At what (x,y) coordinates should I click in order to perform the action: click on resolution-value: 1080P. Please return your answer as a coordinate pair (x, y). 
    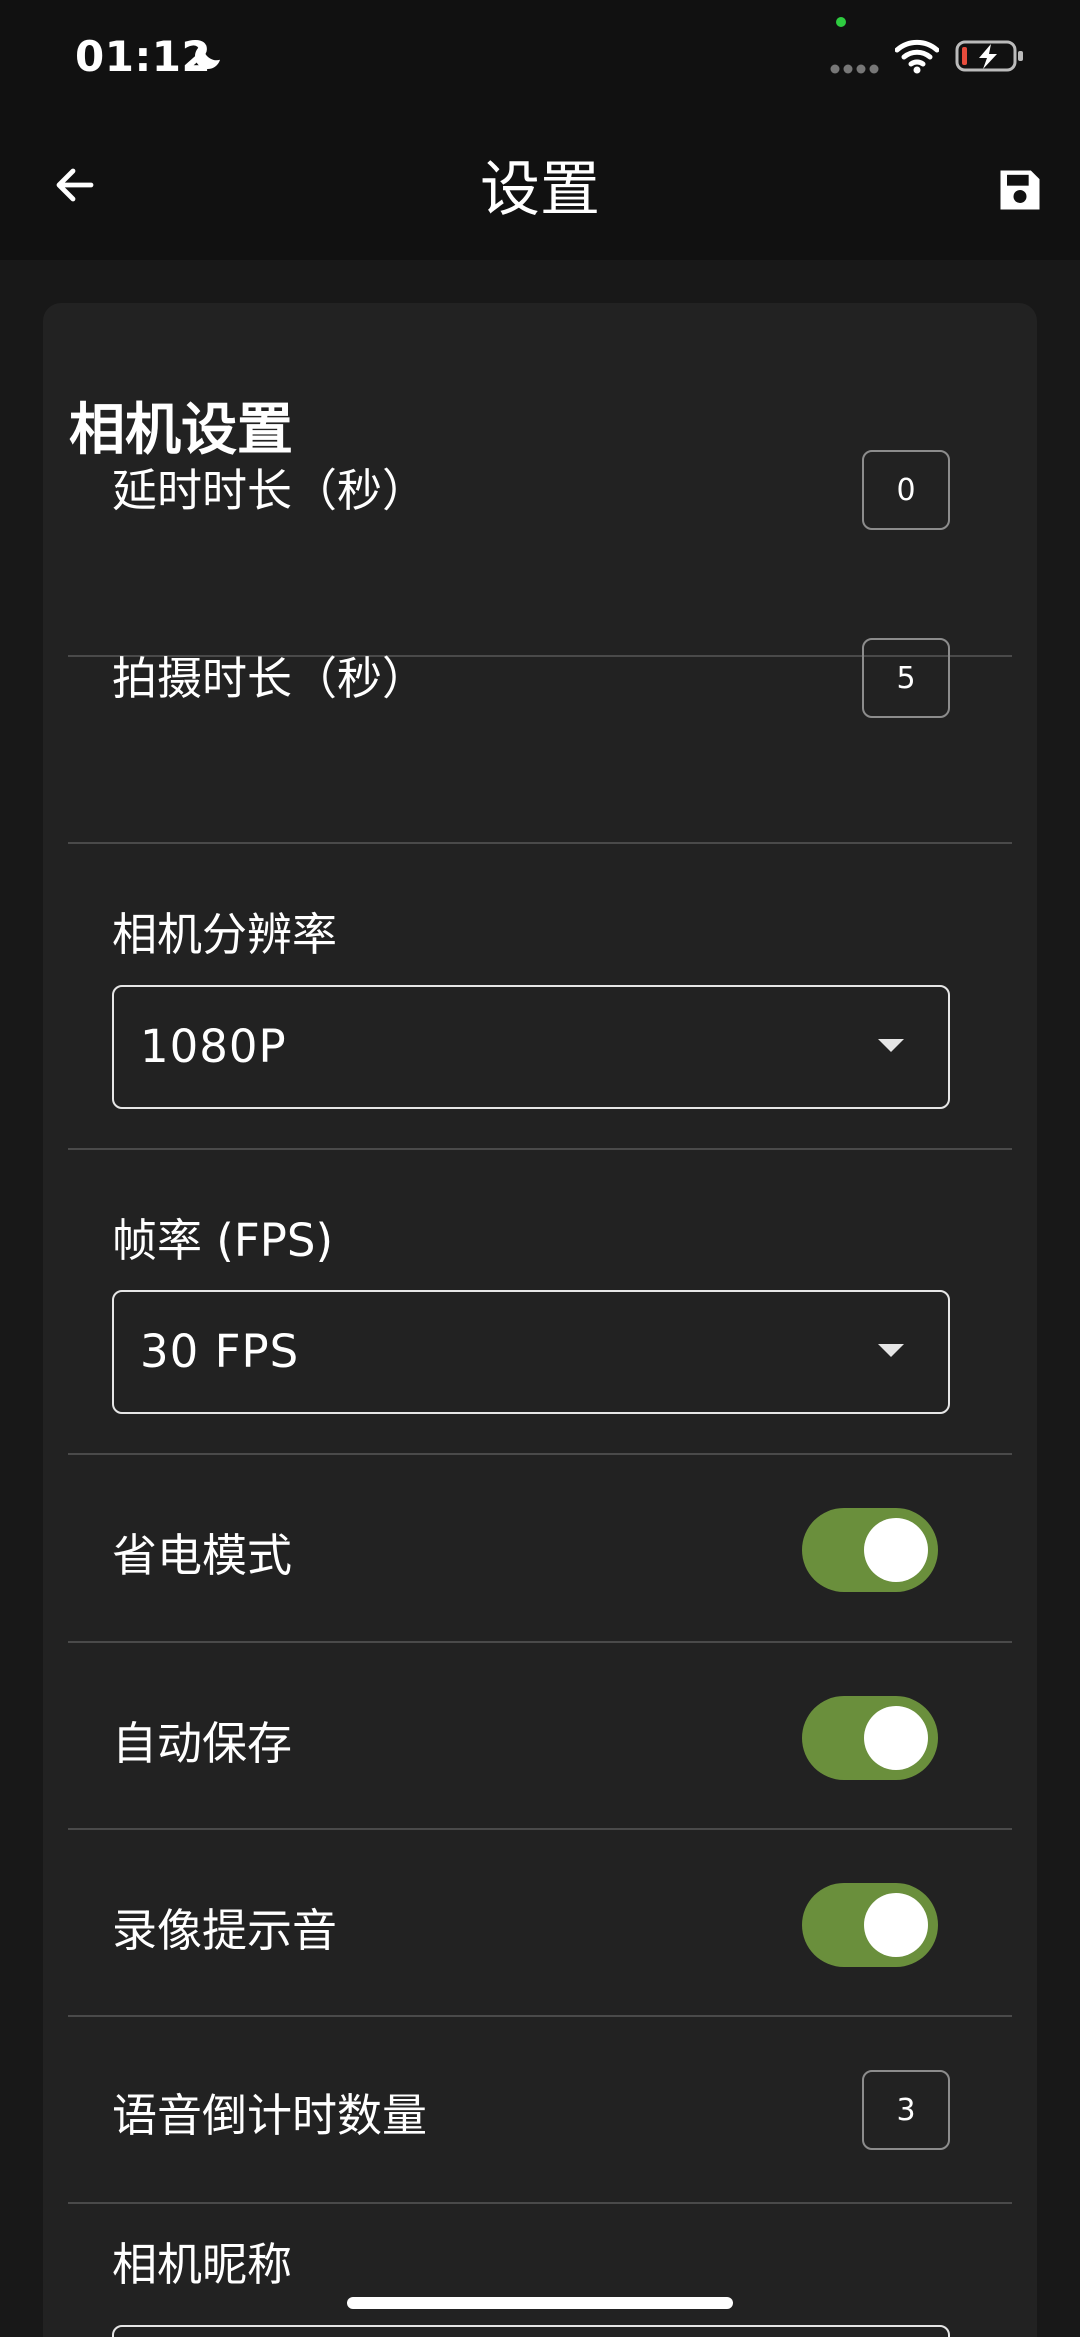
    Looking at the image, I should click on (213, 1046).